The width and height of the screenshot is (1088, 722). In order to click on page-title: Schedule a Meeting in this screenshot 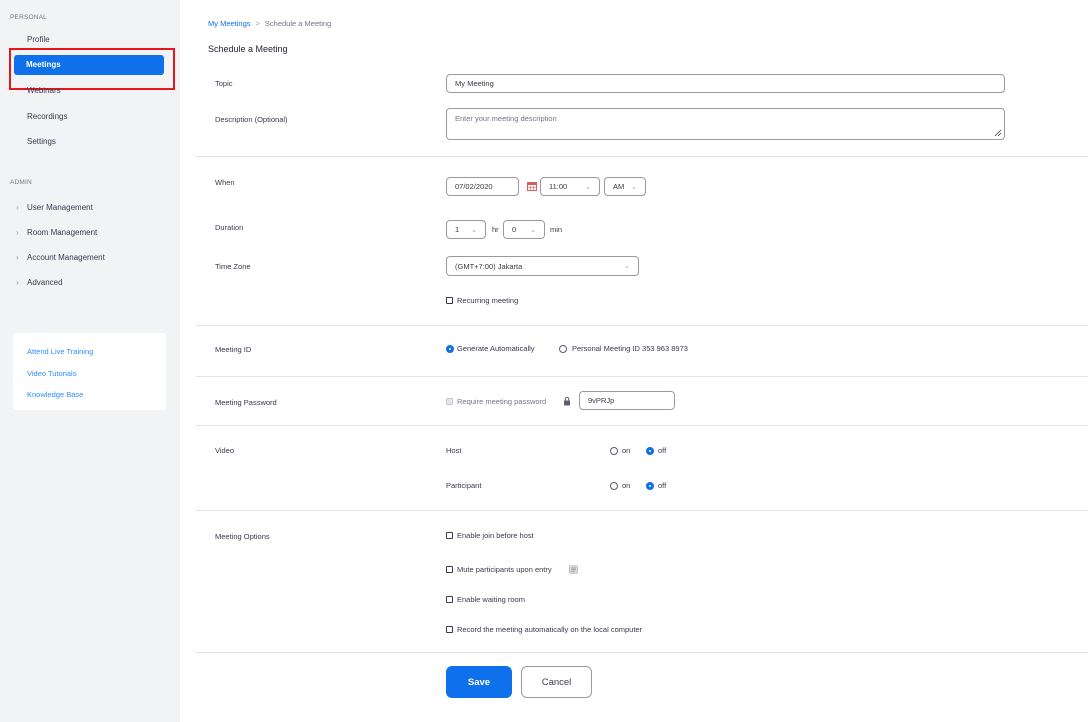, I will do `click(248, 49)`.